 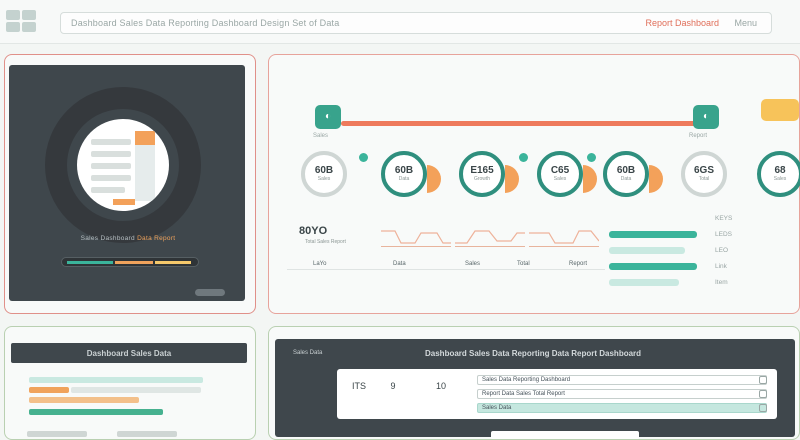 What do you see at coordinates (721, 282) in the screenshot?
I see `table-row-label: Item` at bounding box center [721, 282].